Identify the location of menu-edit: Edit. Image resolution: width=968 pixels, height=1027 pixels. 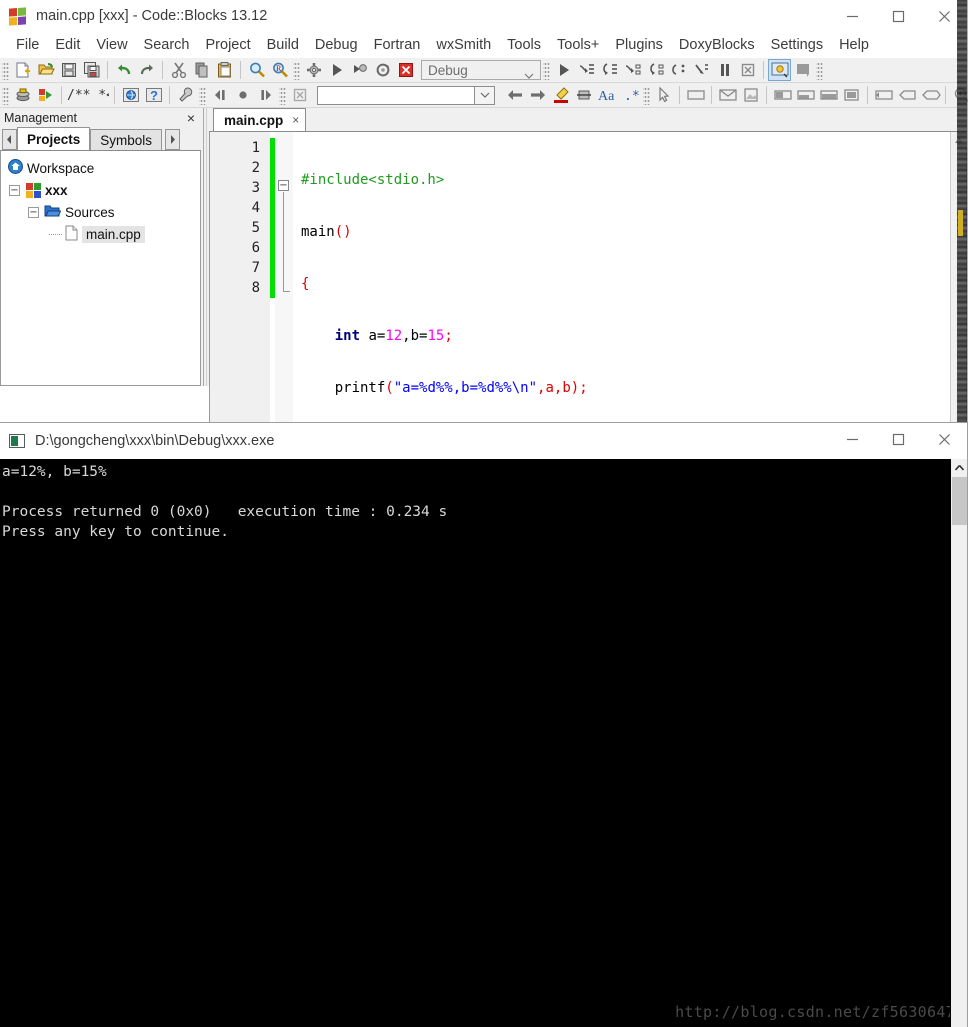
(67, 45).